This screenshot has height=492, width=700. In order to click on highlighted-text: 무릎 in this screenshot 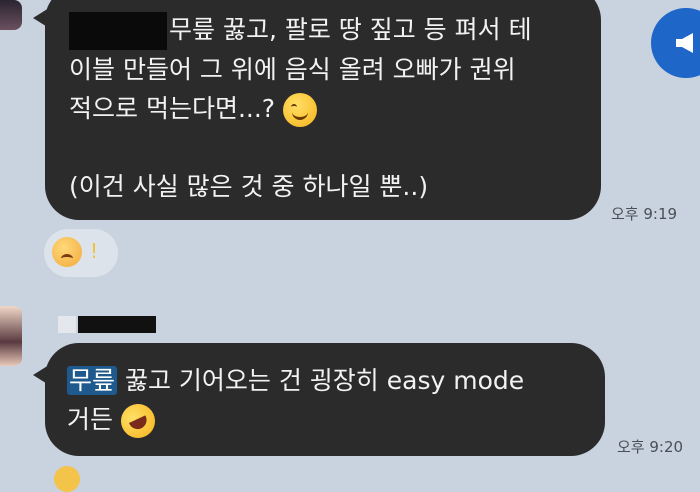, I will do `click(92, 380)`.